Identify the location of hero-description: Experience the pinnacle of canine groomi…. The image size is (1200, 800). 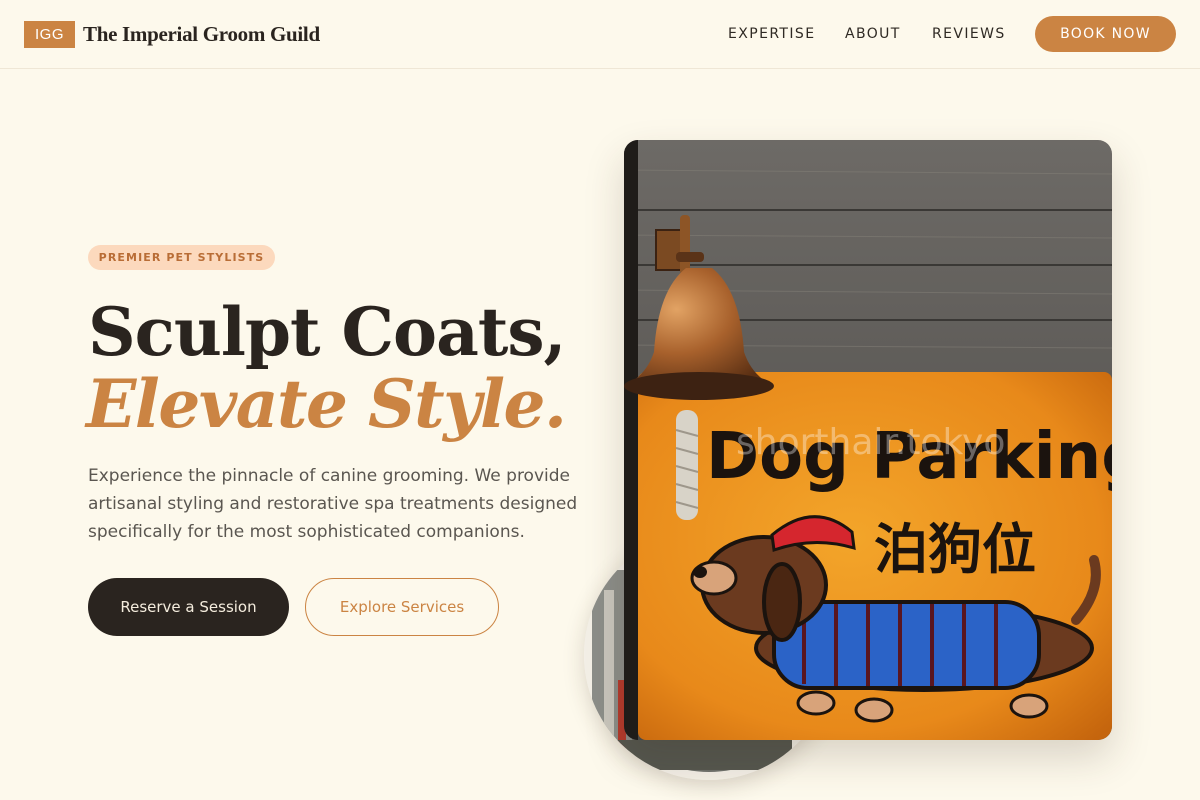
(333, 504).